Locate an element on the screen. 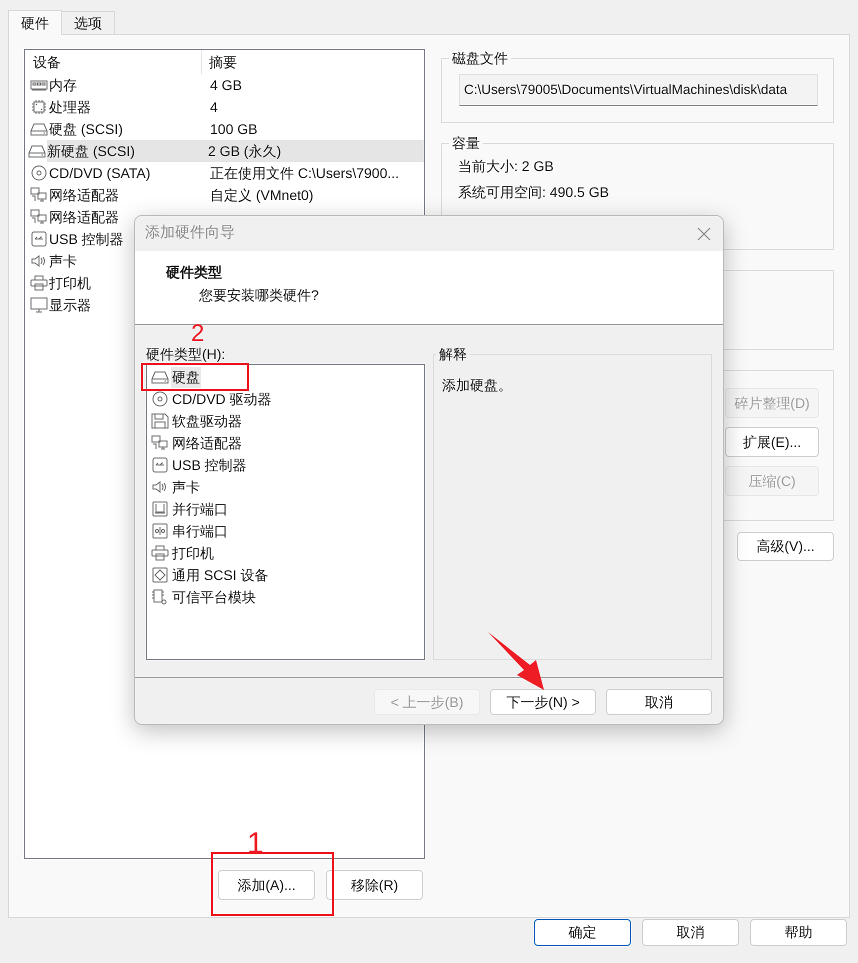 The width and height of the screenshot is (858, 963). capacity-text: 当前大小: 2 GB is located at coordinates (506, 166).